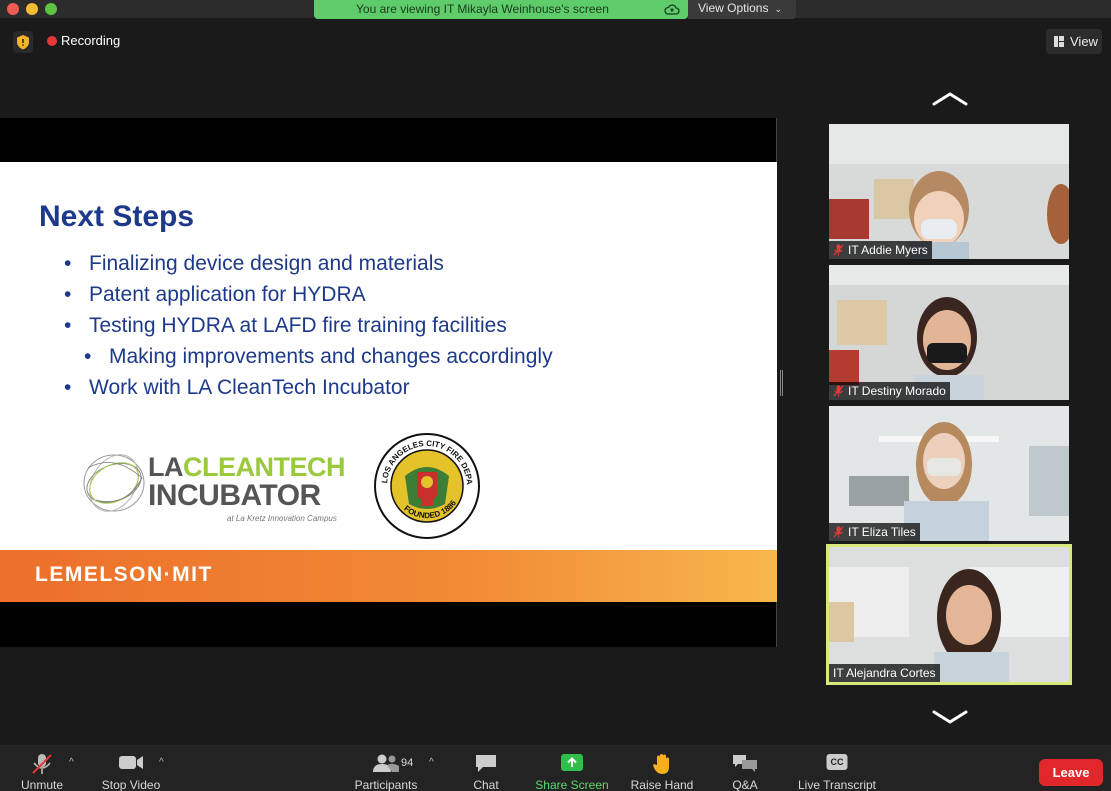  What do you see at coordinates (572, 762) in the screenshot?
I see `share-screen-icon` at bounding box center [572, 762].